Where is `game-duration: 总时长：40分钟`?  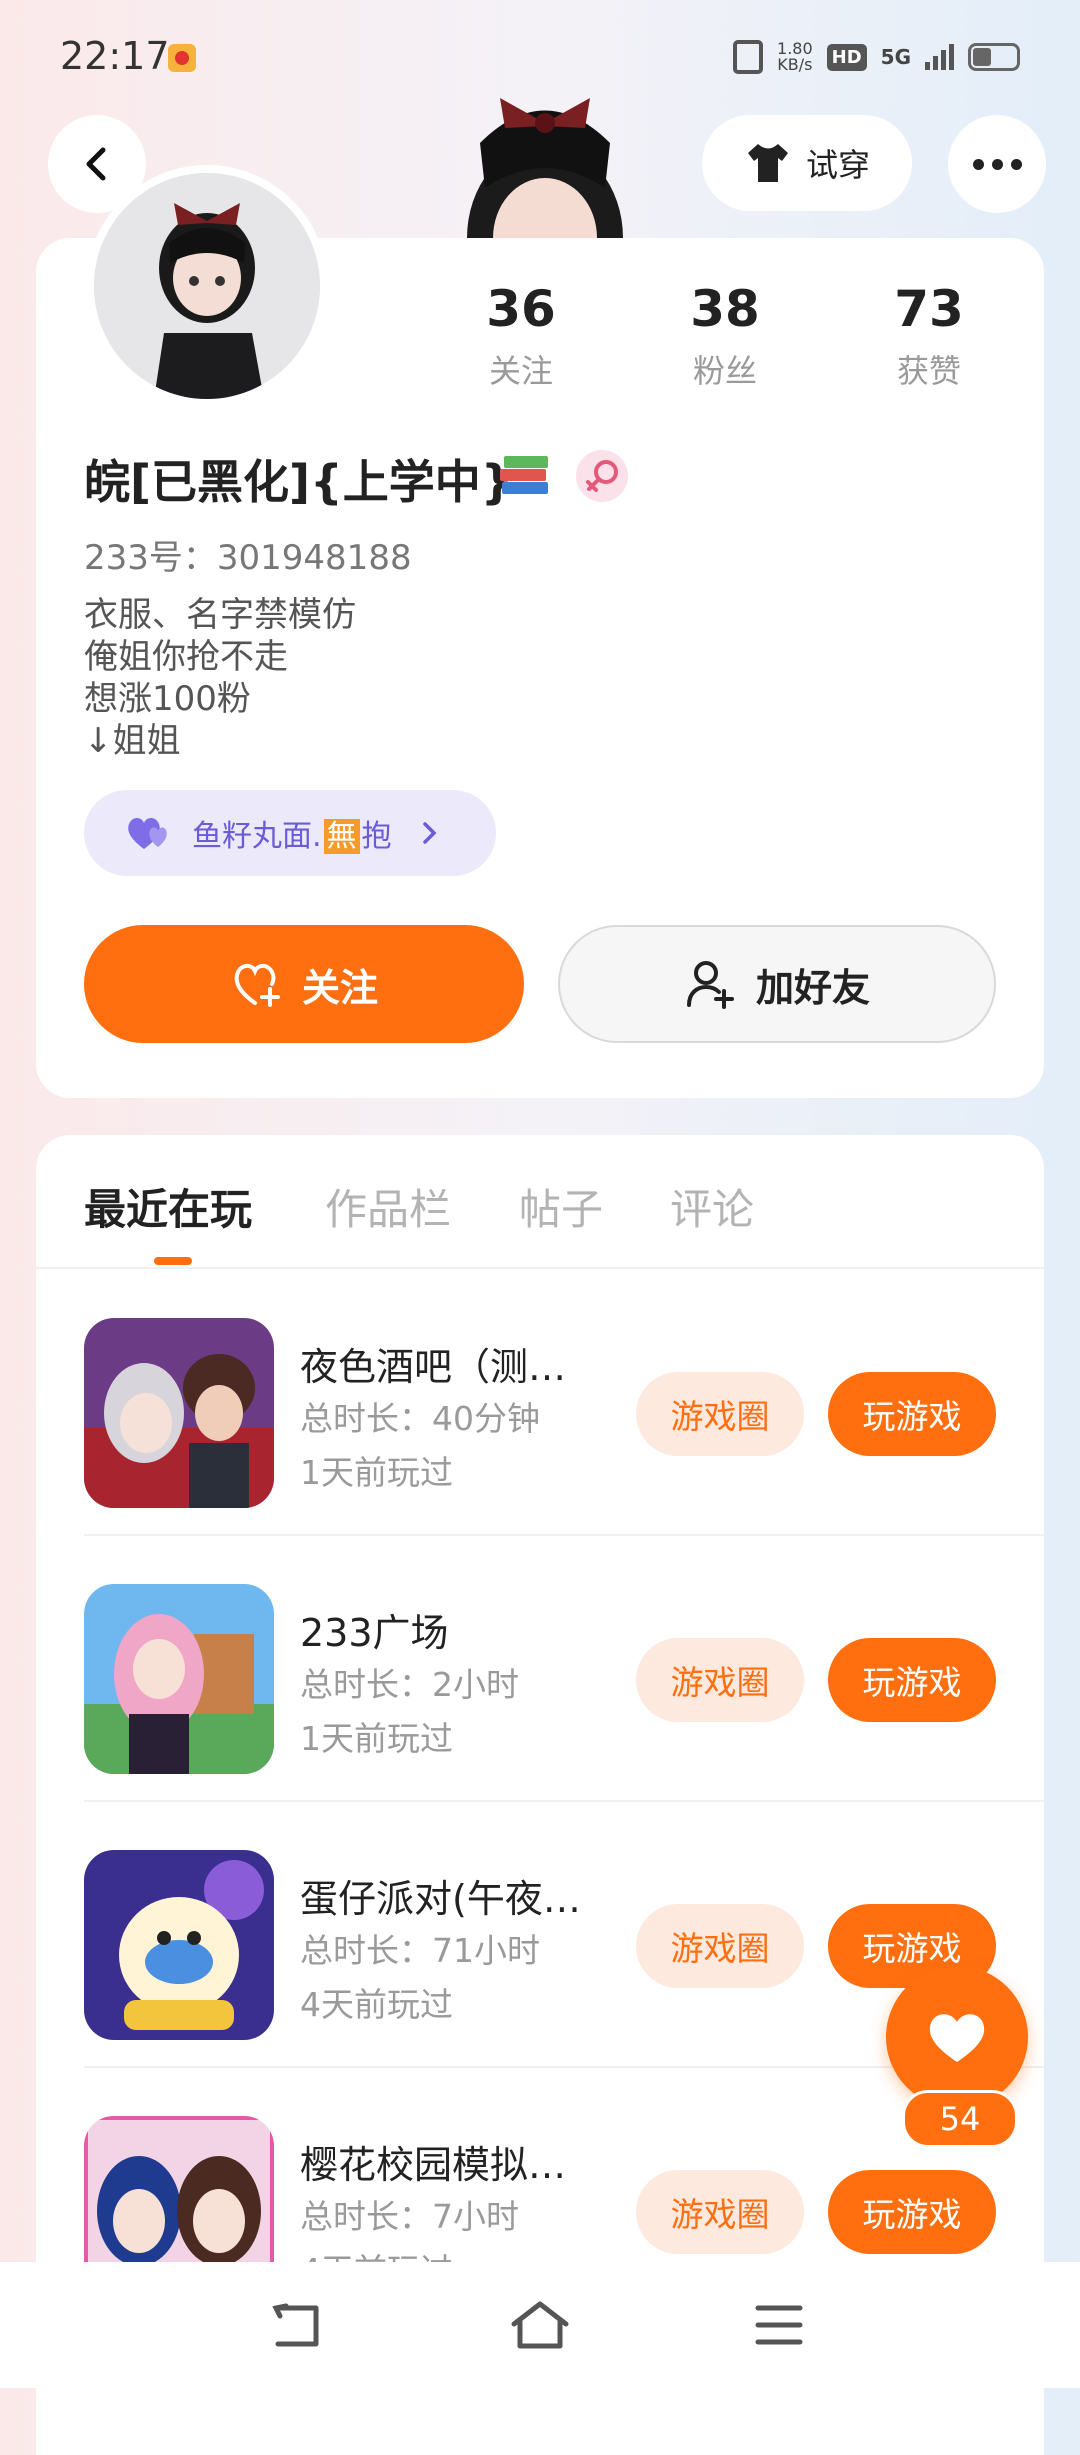
game-duration: 总时长：40分钟 is located at coordinates (420, 1418).